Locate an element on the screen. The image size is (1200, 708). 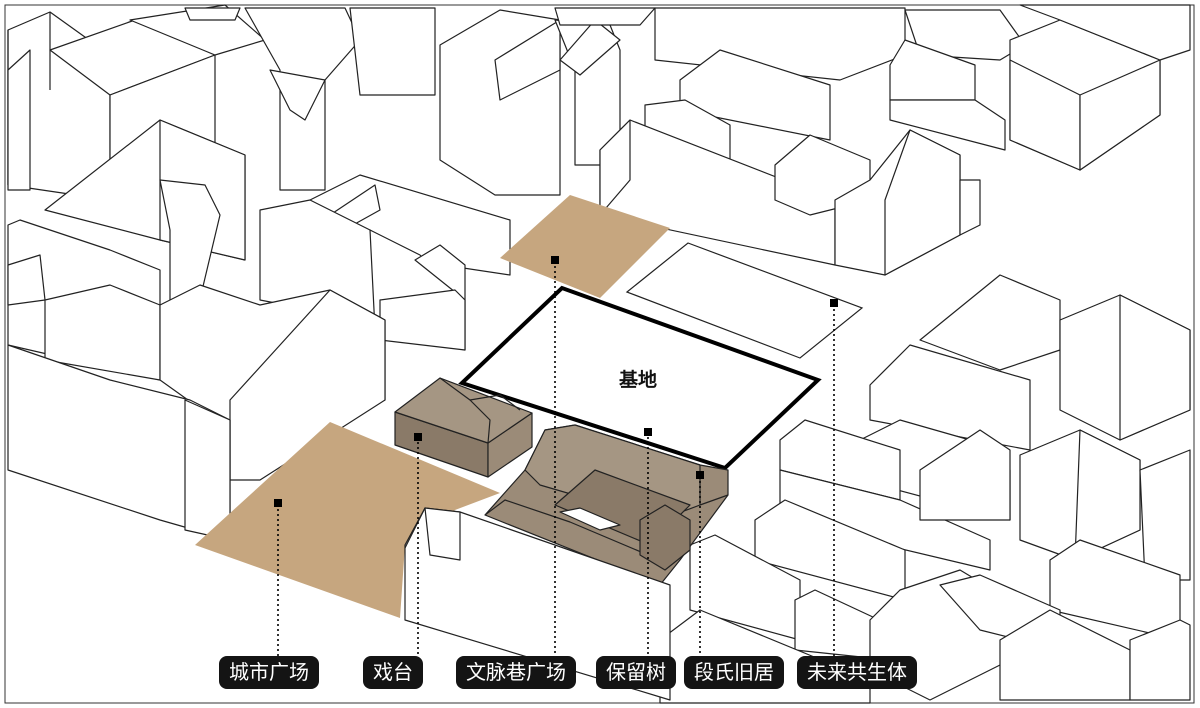
marker-opera-stage is located at coordinates (418, 437).